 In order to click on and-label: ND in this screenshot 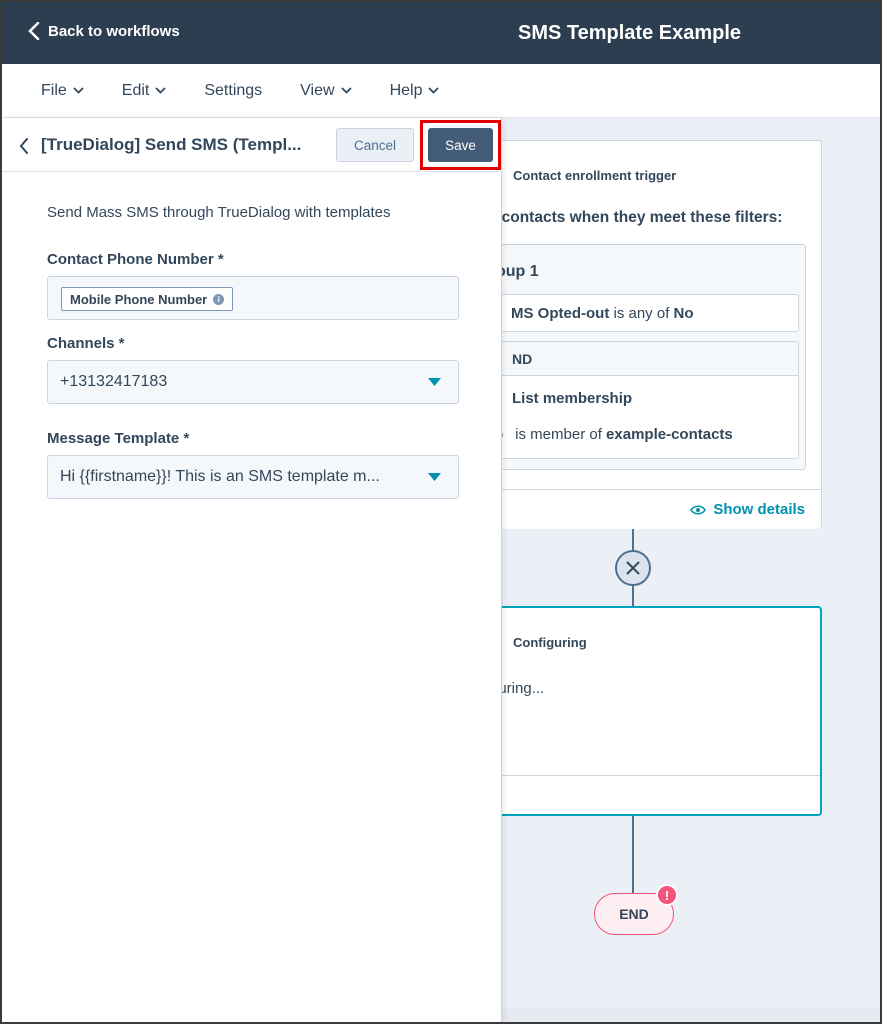, I will do `click(640, 359)`.